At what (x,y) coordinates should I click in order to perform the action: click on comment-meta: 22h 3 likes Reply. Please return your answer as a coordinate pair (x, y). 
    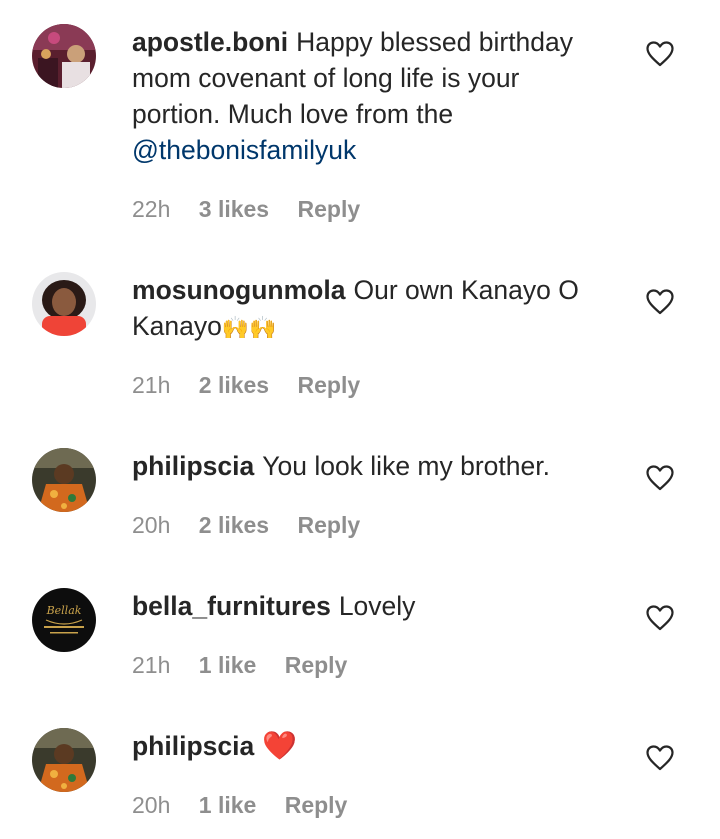
    Looking at the image, I should click on (246, 209).